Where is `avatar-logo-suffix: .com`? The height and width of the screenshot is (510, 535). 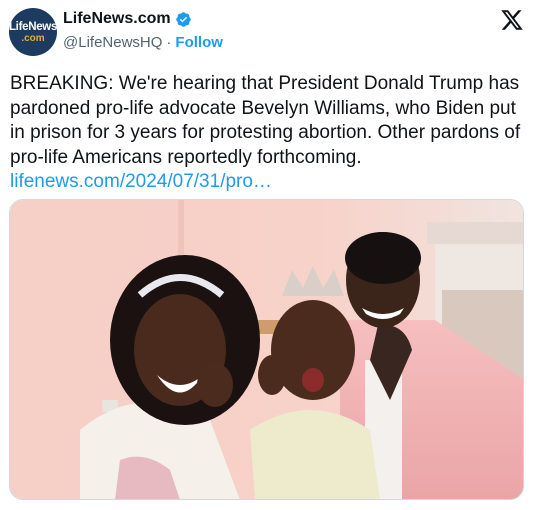 avatar-logo-suffix: .com is located at coordinates (33, 38).